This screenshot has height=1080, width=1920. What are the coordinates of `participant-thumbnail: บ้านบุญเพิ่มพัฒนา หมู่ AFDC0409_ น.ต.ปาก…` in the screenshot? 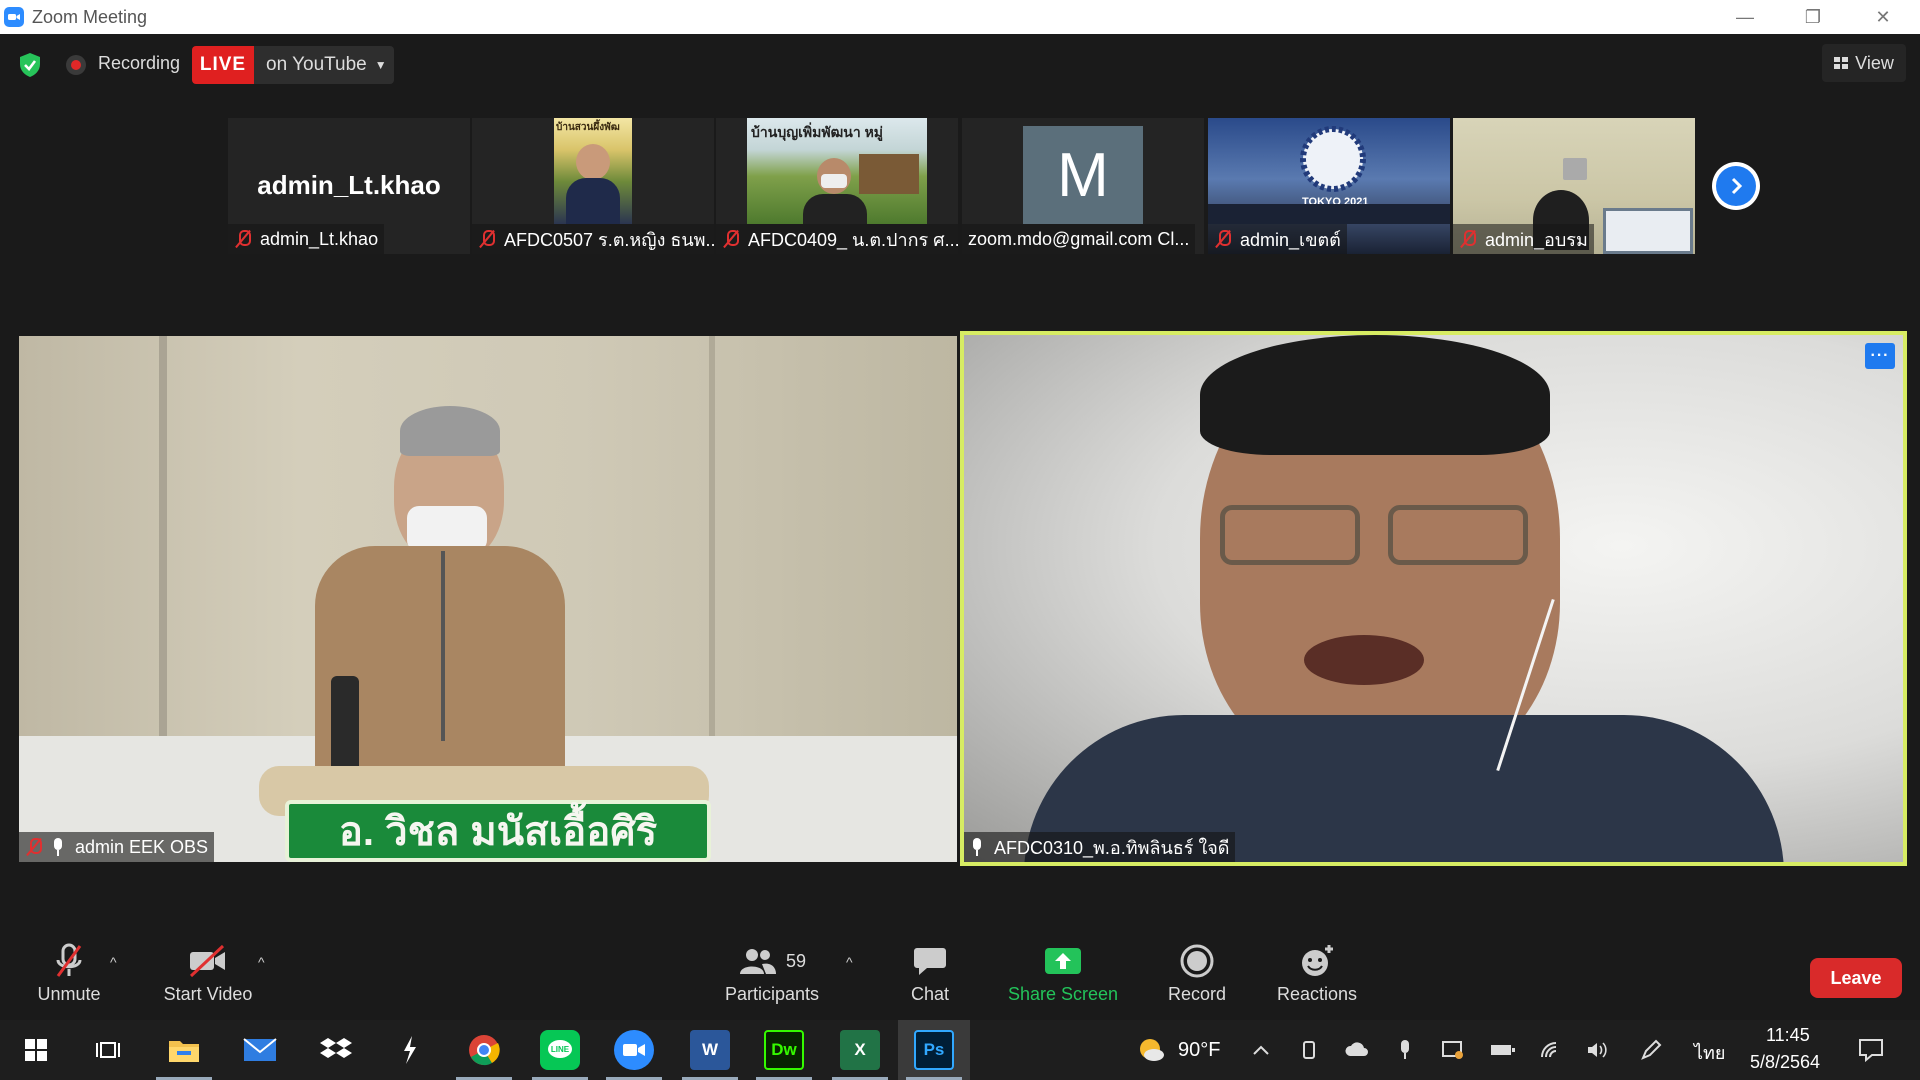 It's located at (837, 186).